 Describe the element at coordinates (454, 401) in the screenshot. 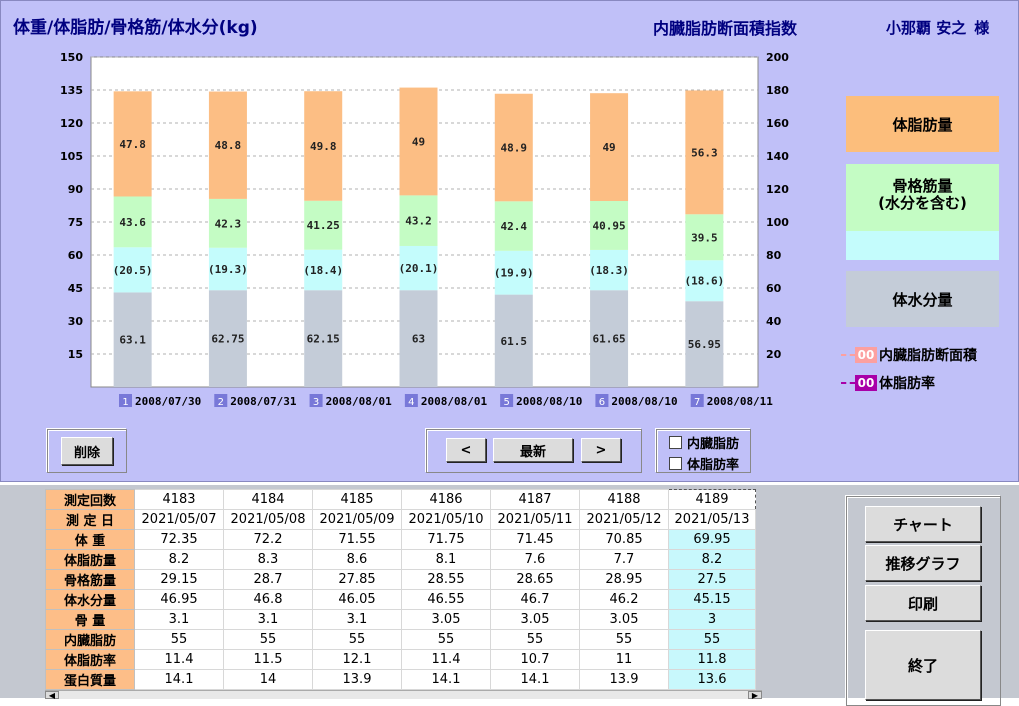

I see `x-tick-label: 2008/08/01` at that location.